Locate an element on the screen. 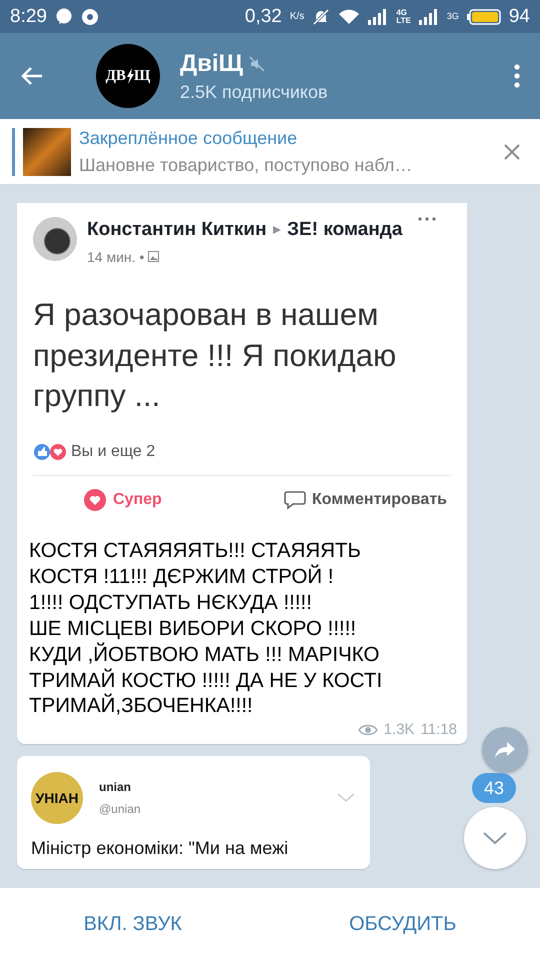 This screenshot has width=540, height=960. love-reaction: Супер is located at coordinates (122, 500).